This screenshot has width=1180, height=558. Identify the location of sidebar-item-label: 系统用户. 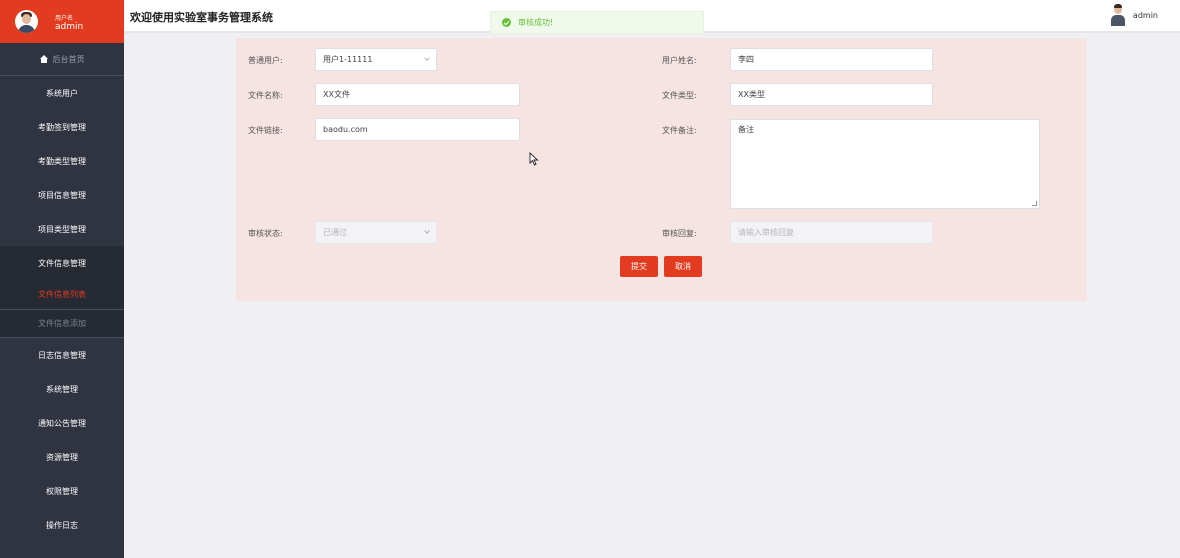
(62, 93).